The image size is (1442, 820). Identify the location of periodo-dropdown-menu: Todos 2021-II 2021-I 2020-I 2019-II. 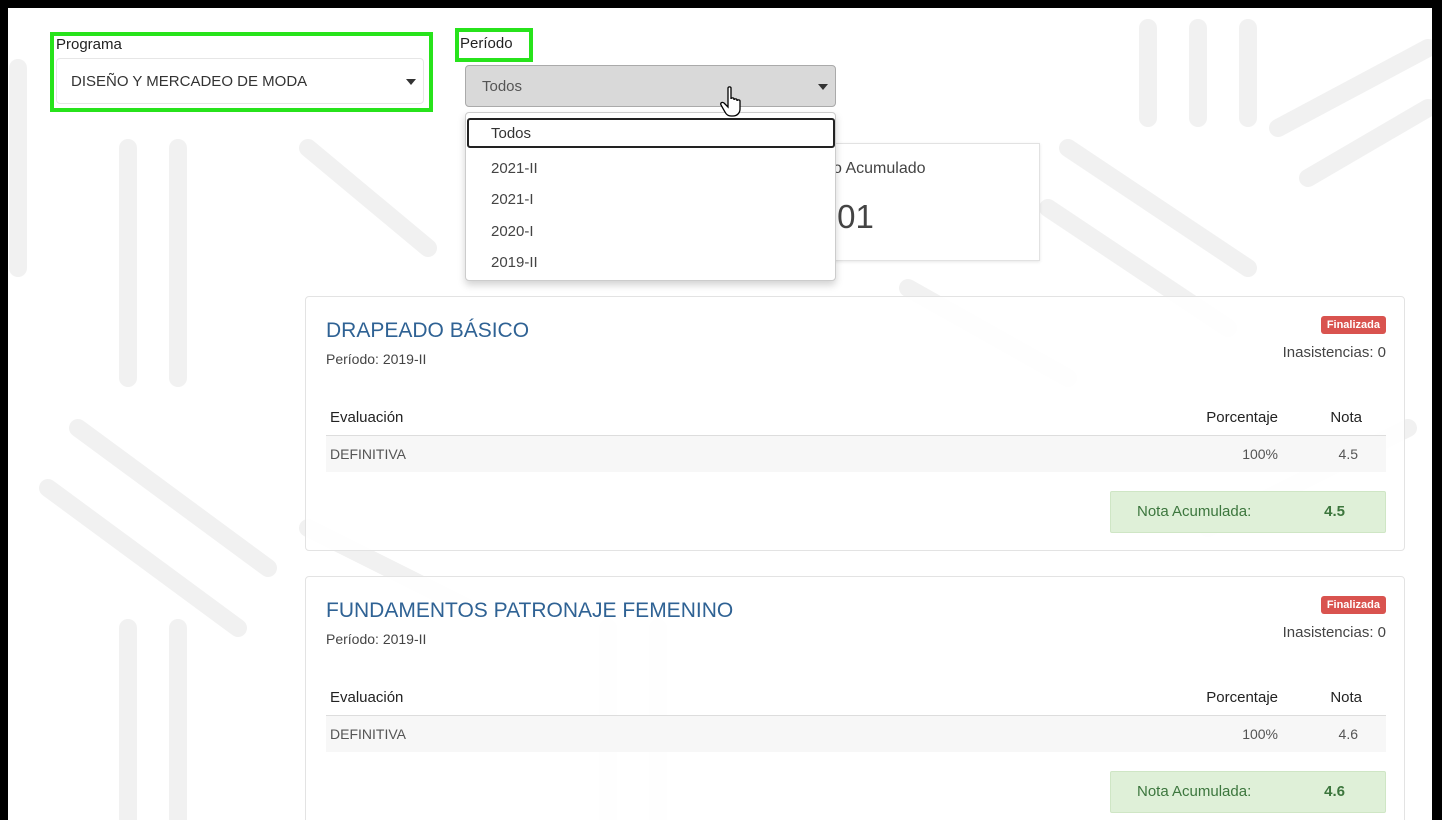
(650, 196).